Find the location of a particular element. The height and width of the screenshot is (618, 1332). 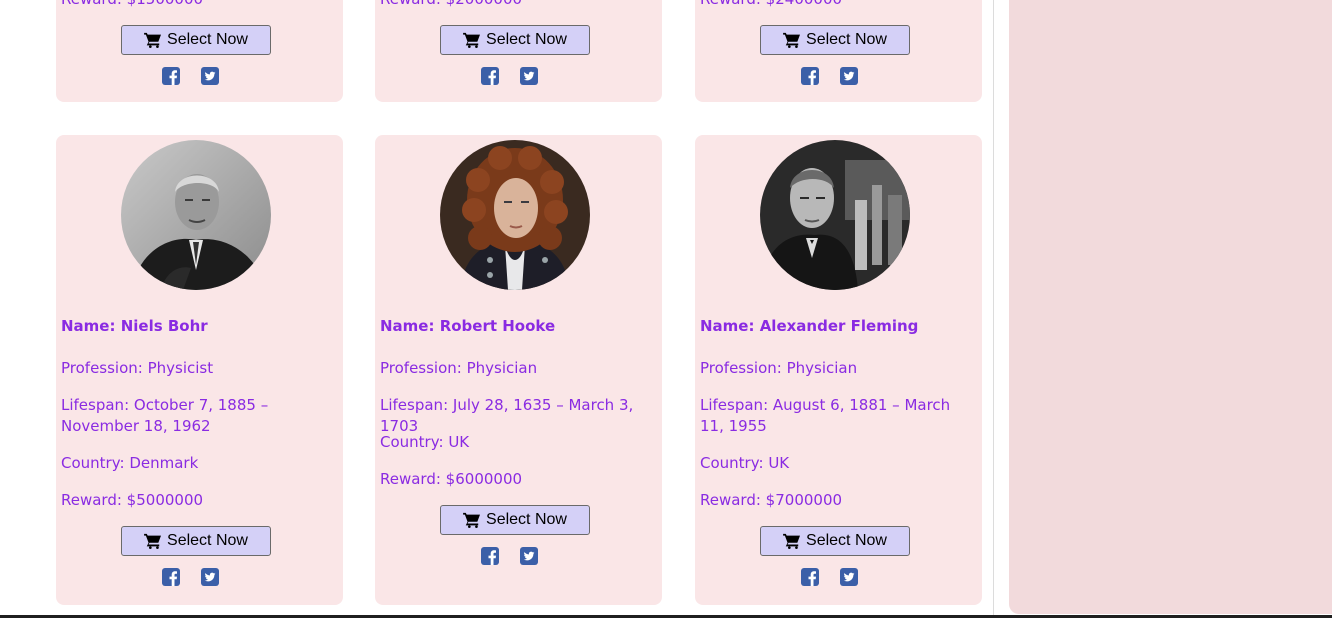

reward-text: Reward: $2400000 is located at coordinates (771, 4).